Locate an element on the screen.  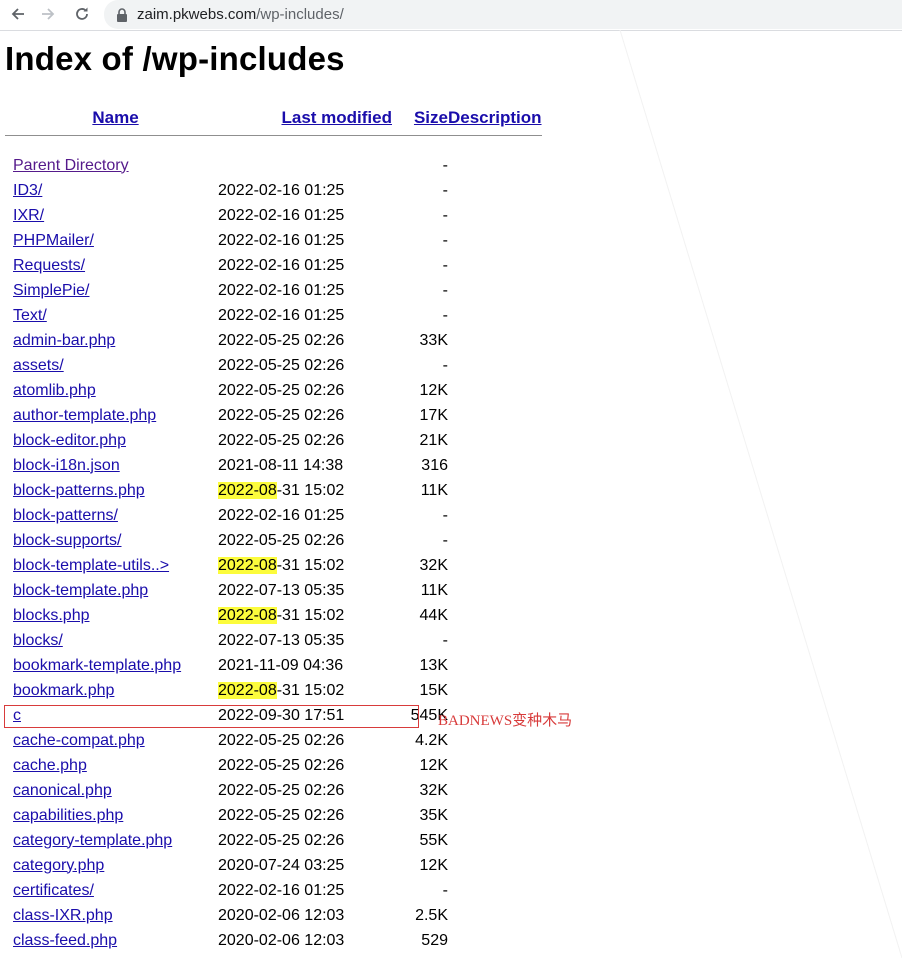
file-link: canonical.php is located at coordinates (62, 790).